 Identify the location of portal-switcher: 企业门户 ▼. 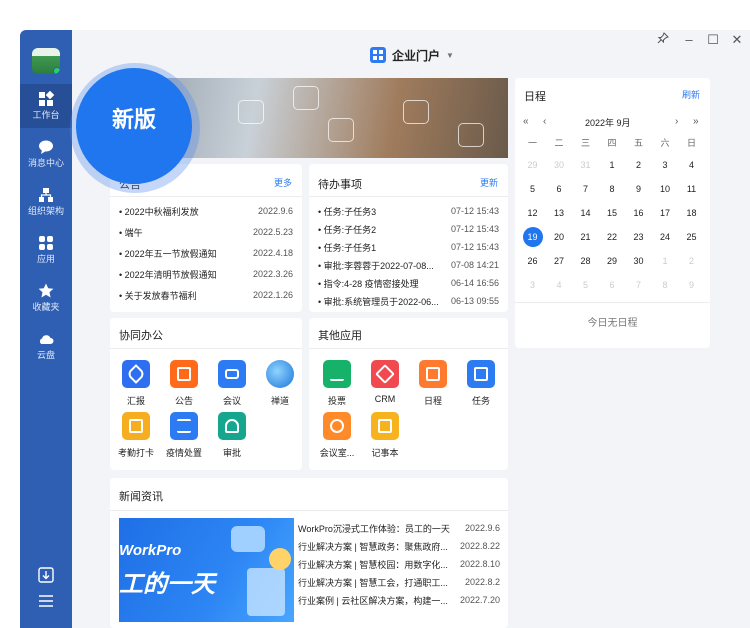
(412, 55).